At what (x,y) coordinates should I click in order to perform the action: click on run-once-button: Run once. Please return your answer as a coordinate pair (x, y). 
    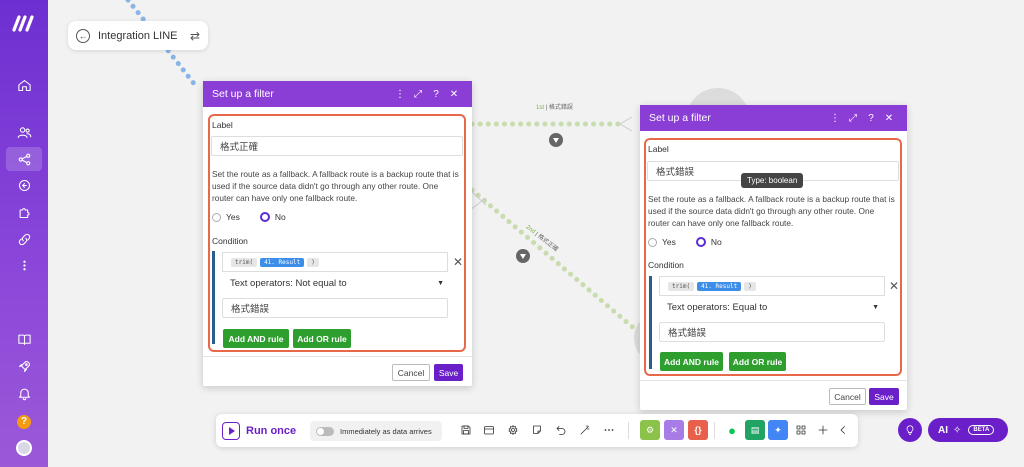
    Looking at the image, I should click on (262, 431).